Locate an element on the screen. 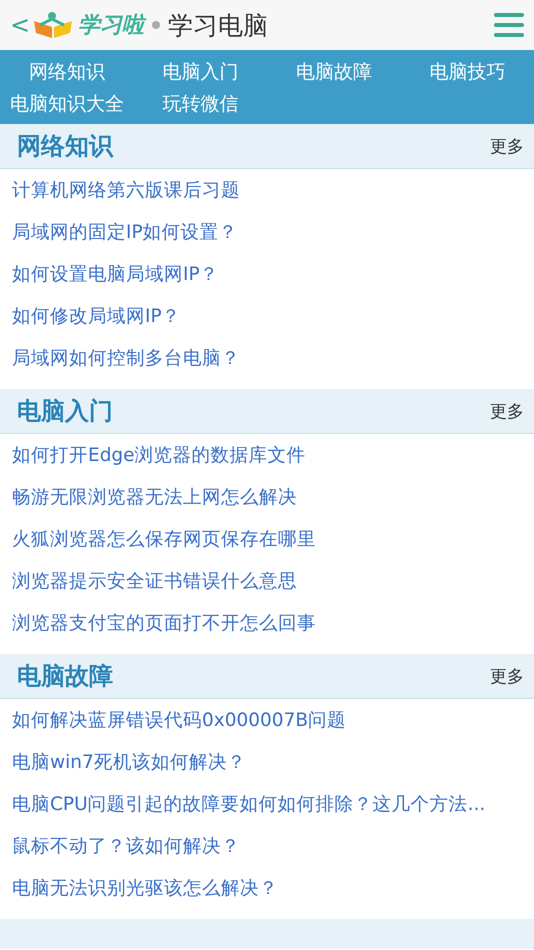 This screenshot has height=950, width=534. nav-link: 网络知识 is located at coordinates (67, 72).